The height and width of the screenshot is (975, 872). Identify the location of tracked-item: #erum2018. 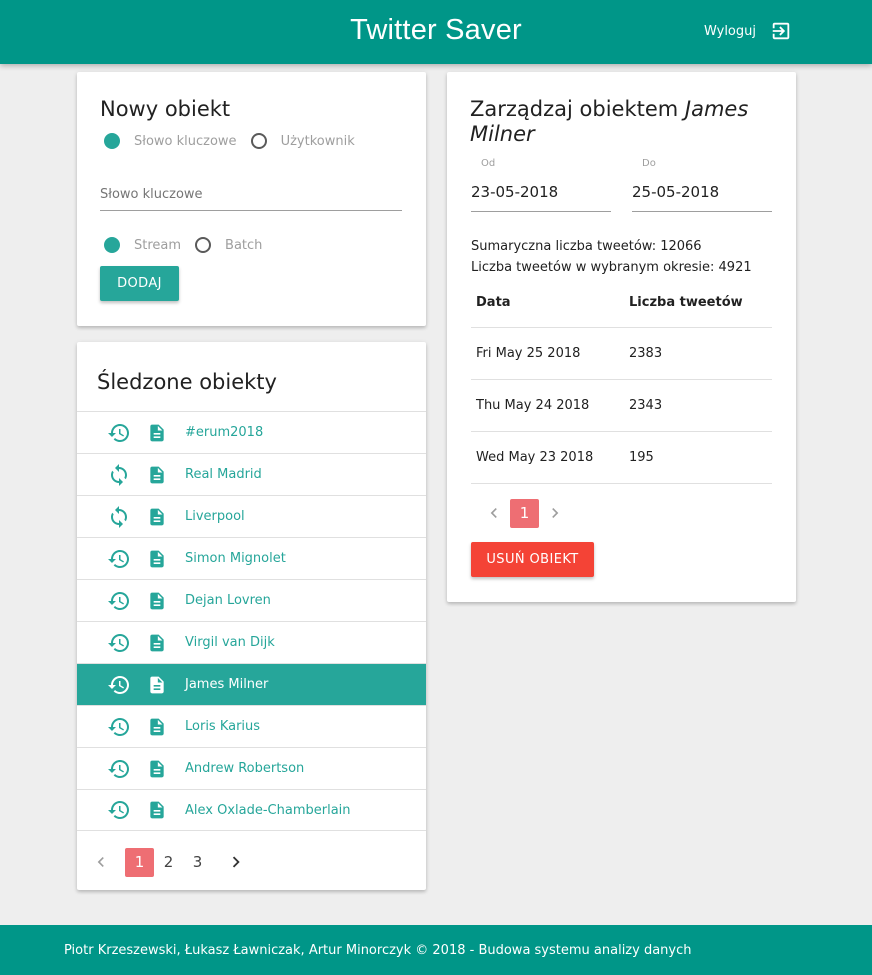
(251, 432).